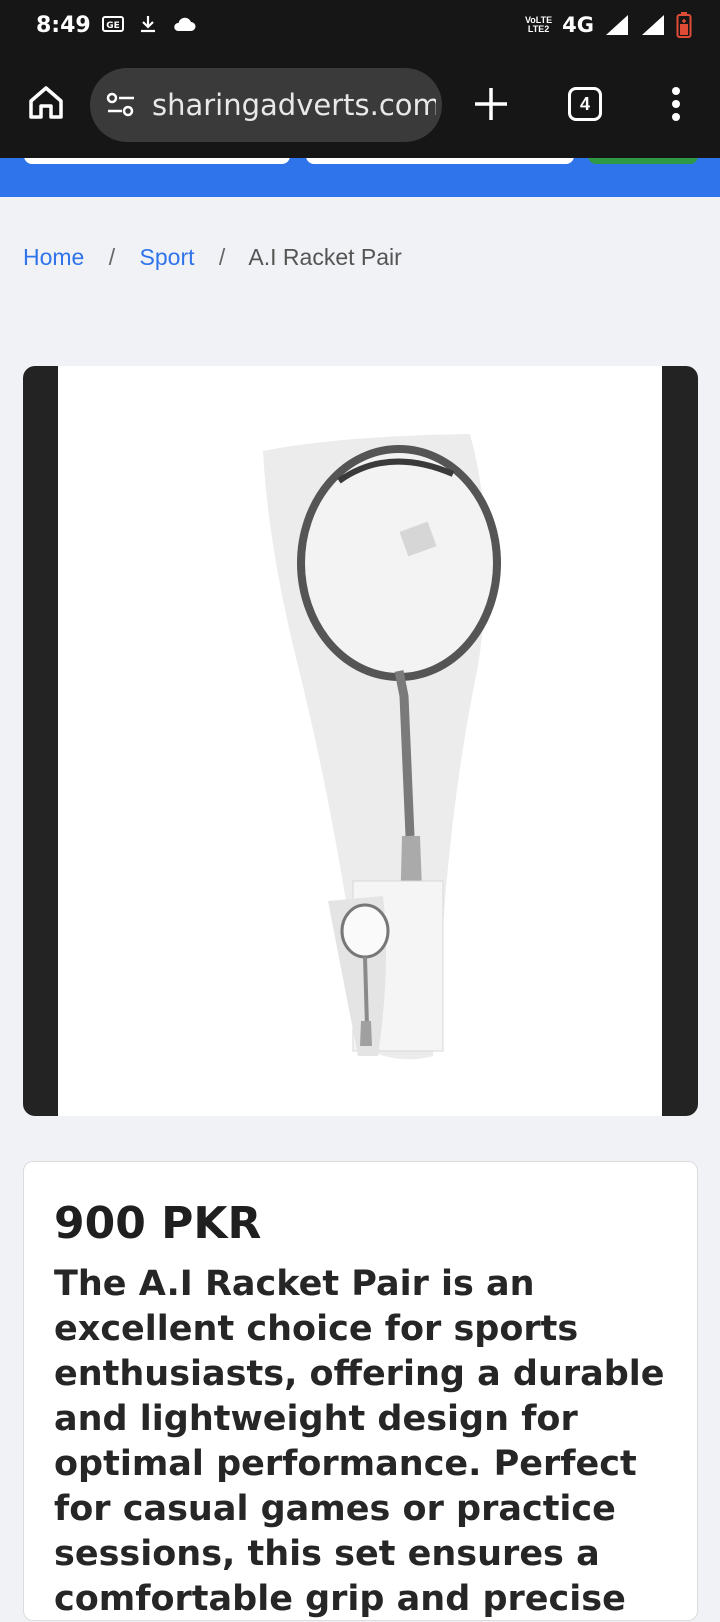 The height and width of the screenshot is (1622, 720). I want to click on header-action-button, so click(643, 161).